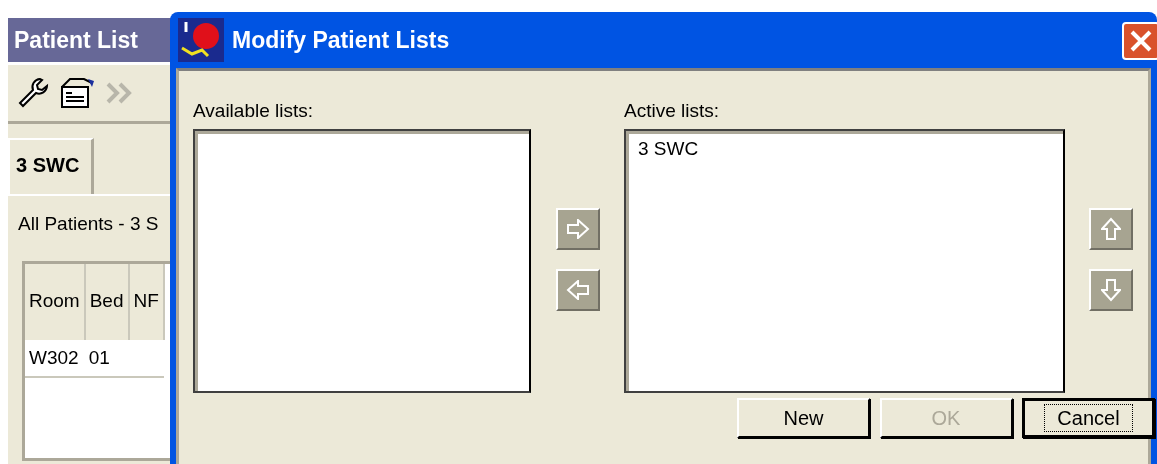  Describe the element at coordinates (254, 111) in the screenshot. I see `available-lists-label: Available lists:` at that location.